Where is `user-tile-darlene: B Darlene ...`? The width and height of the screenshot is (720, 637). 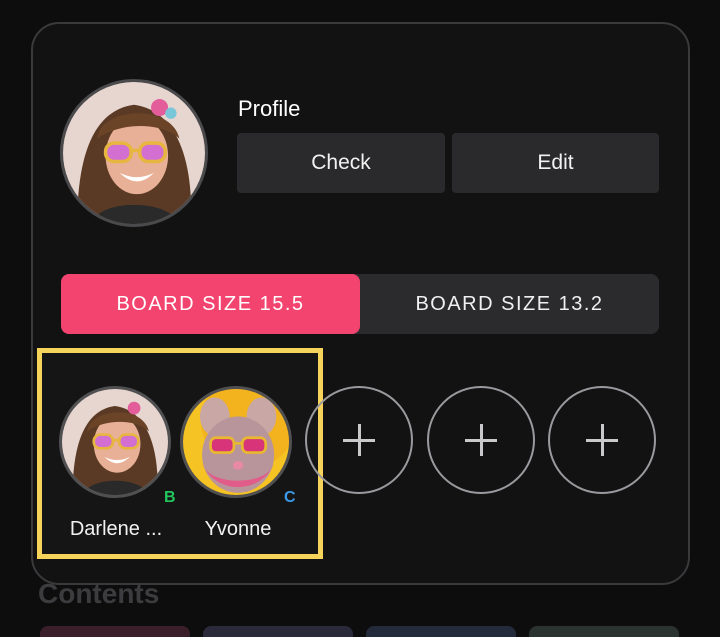 user-tile-darlene: B Darlene ... is located at coordinates (109, 453).